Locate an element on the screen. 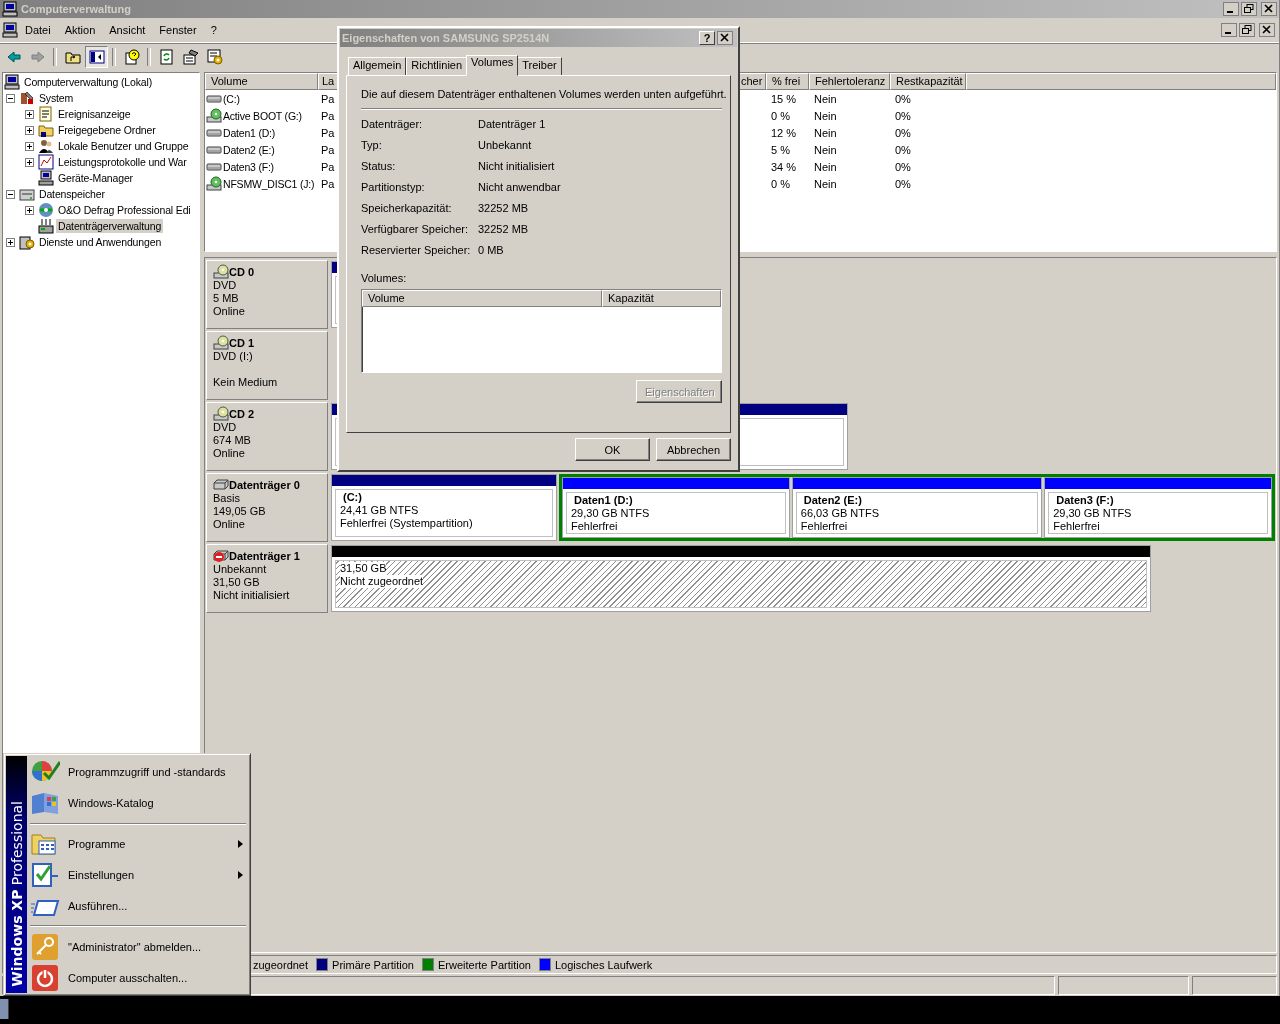  menu-item: Ansicht is located at coordinates (127, 30).